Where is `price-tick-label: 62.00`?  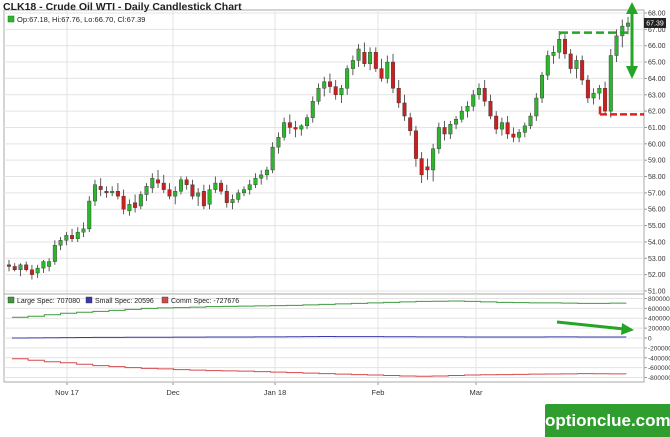 price-tick-label: 62.00 is located at coordinates (657, 112).